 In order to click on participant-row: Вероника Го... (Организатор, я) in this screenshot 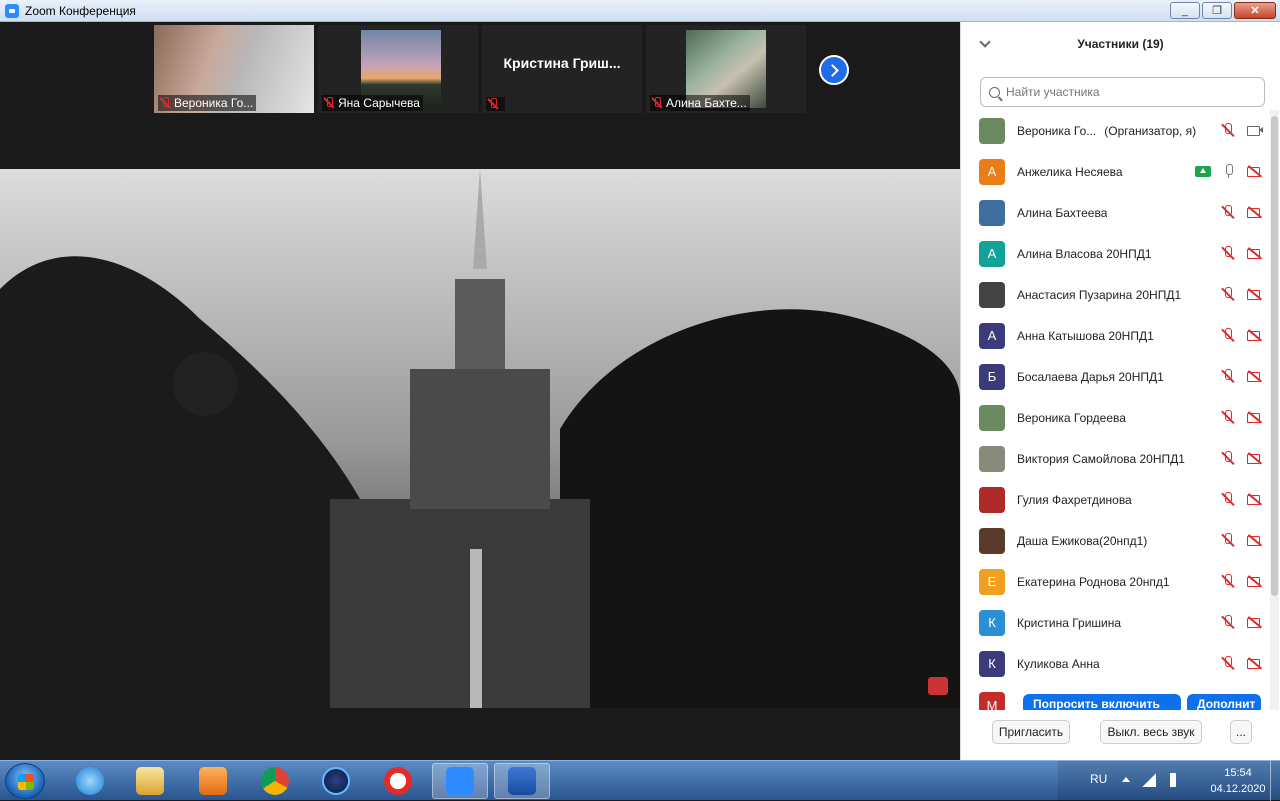, I will do `click(1116, 130)`.